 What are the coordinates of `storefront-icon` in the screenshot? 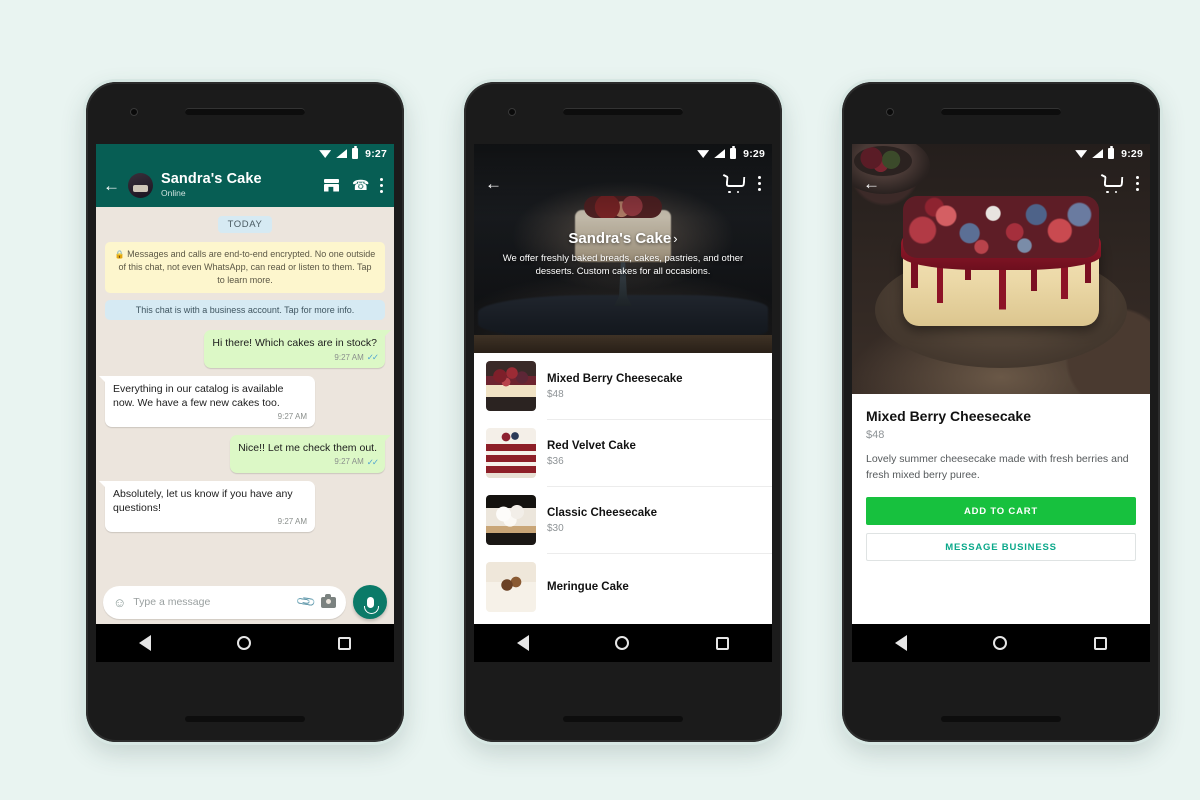 It's located at (331, 185).